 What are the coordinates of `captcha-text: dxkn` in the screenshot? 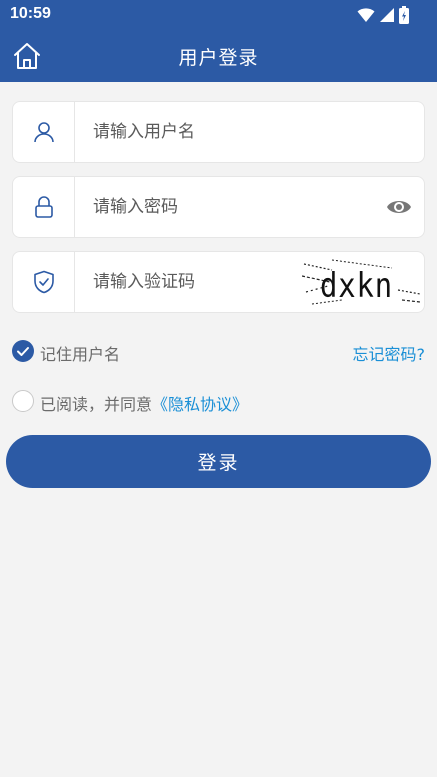 It's located at (357, 286).